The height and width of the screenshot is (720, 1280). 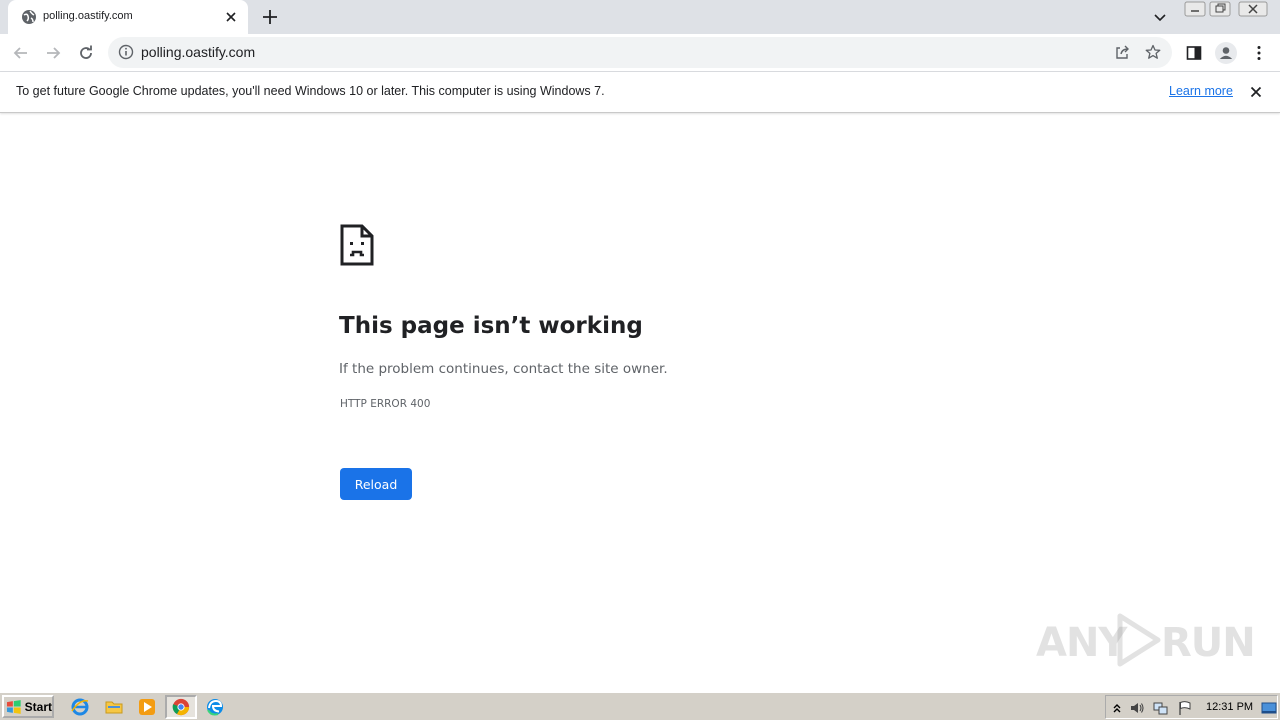 What do you see at coordinates (1229, 707) in the screenshot?
I see `clock: 12:31 PM` at bounding box center [1229, 707].